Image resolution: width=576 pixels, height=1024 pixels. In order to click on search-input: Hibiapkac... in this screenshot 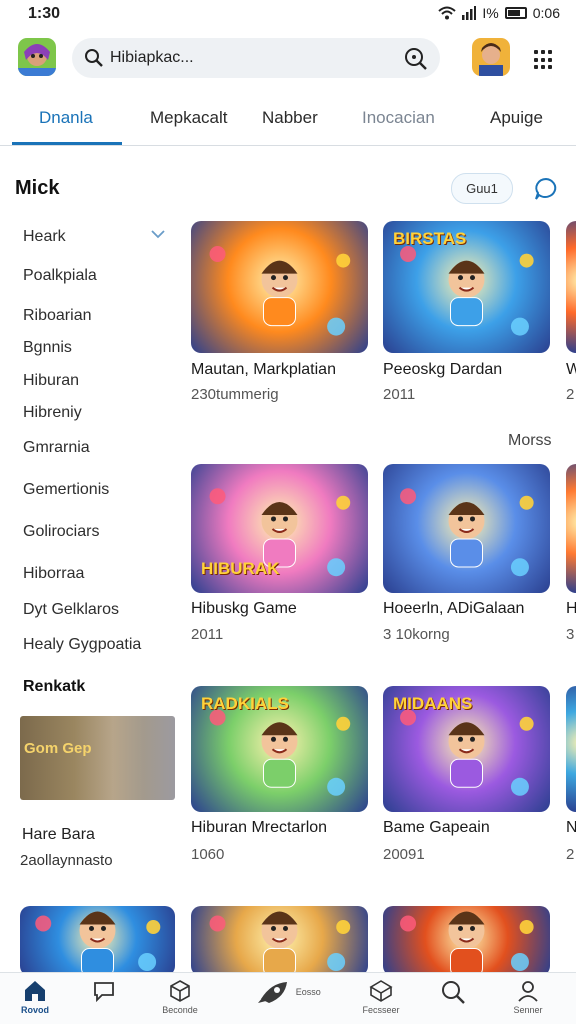, I will do `click(152, 58)`.